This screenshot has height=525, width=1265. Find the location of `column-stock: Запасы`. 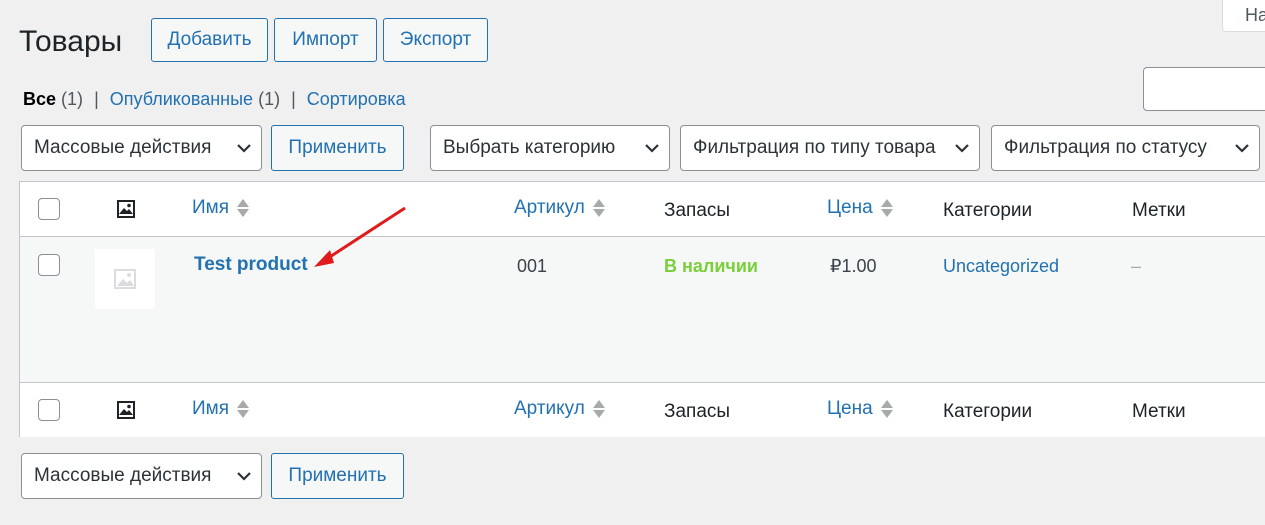

column-stock: Запасы is located at coordinates (697, 210).